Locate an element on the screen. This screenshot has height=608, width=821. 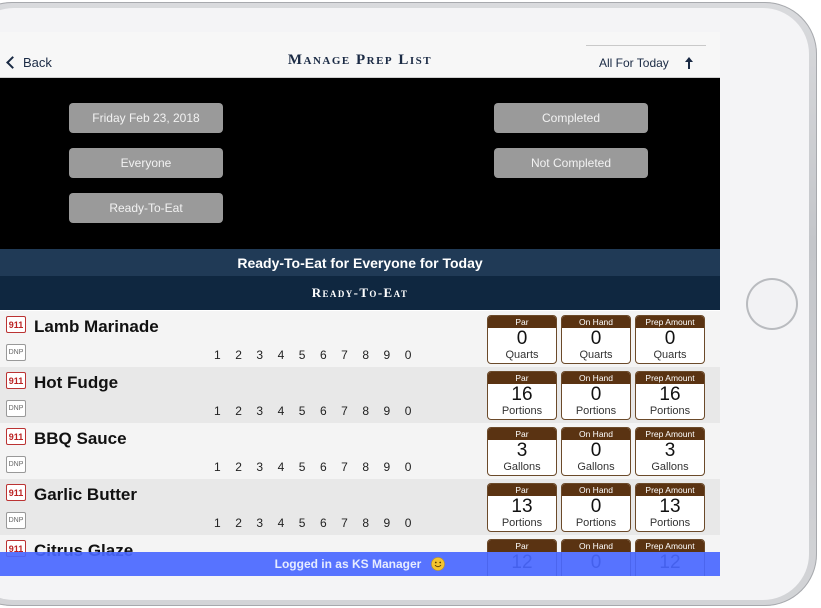
prep-amount-cell: Prep Amount 16 Portions is located at coordinates (670, 395).